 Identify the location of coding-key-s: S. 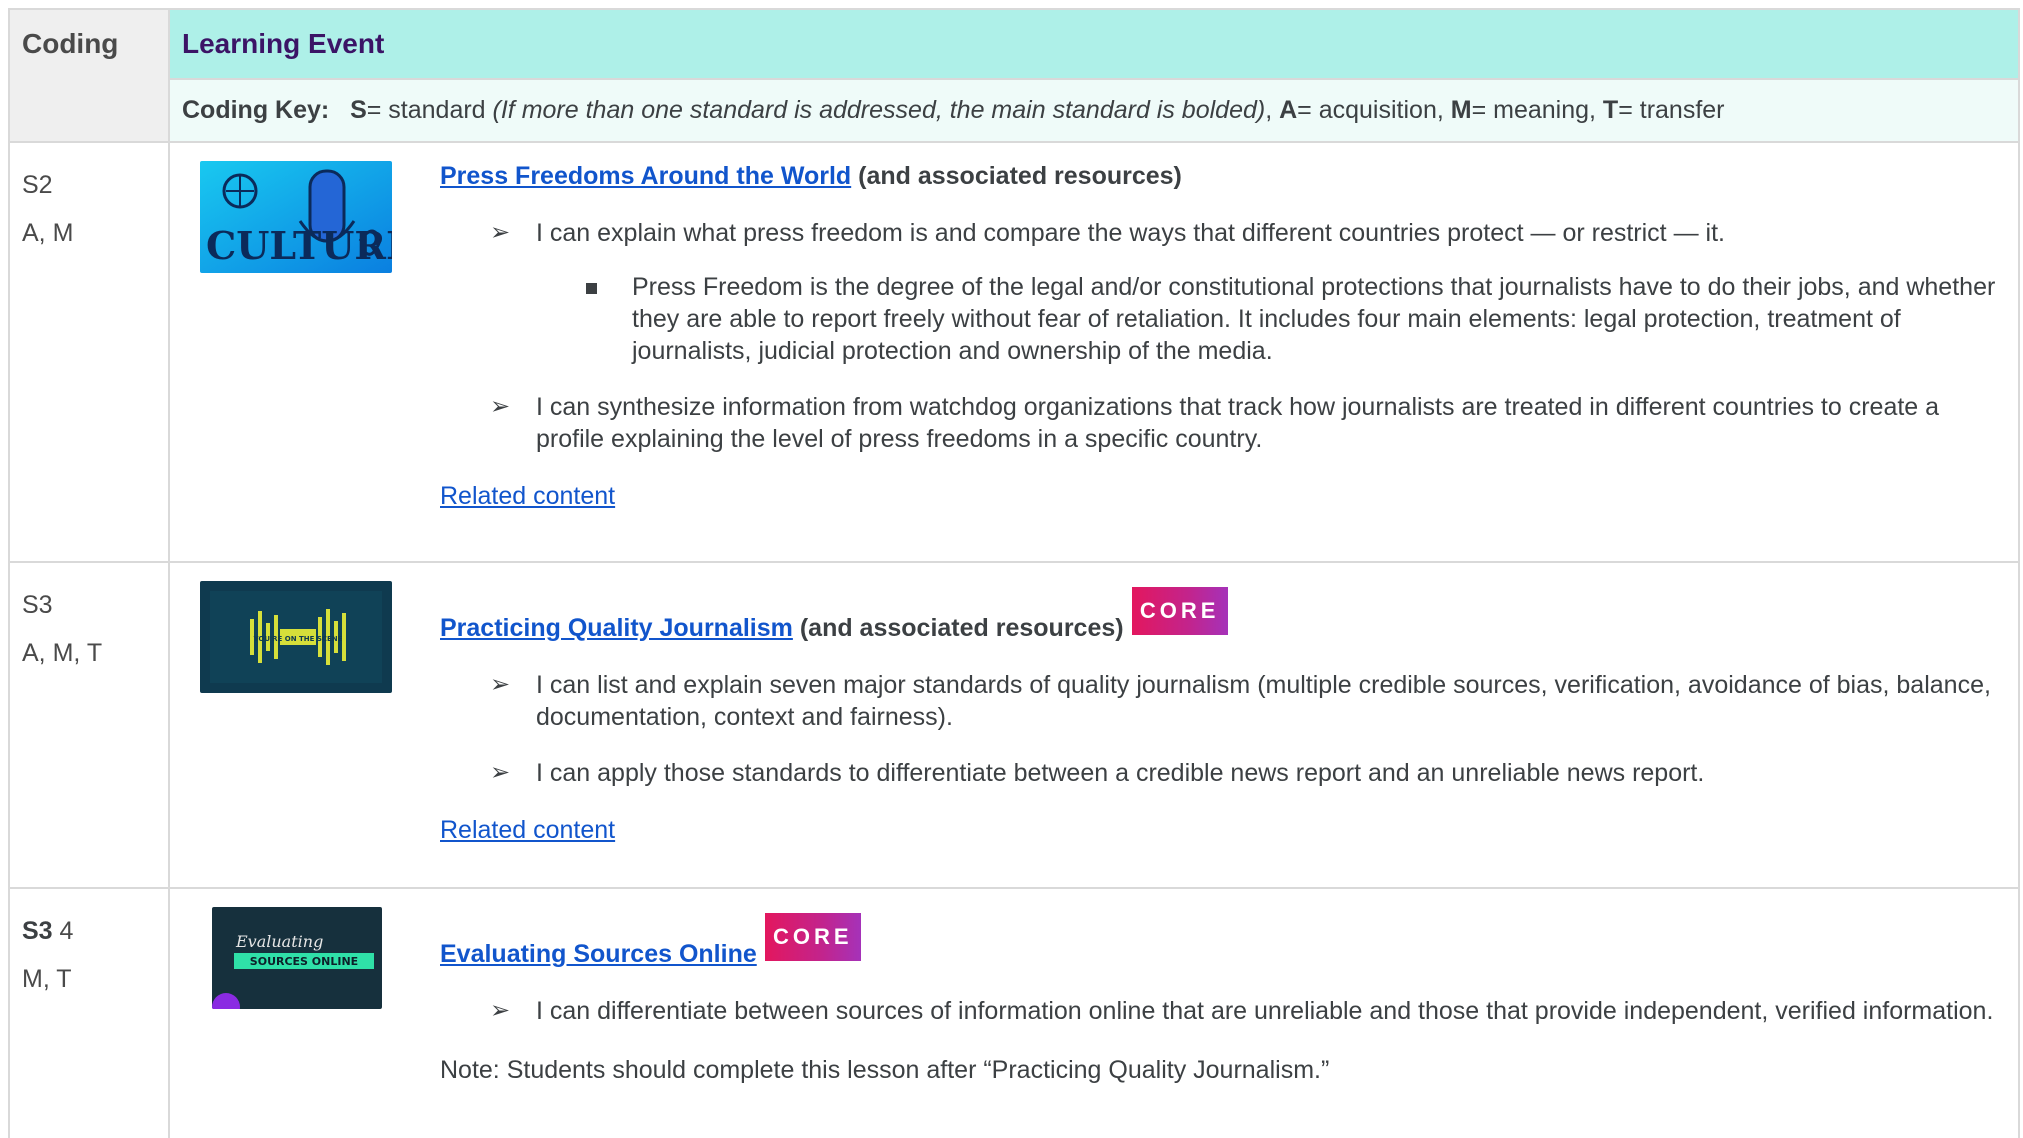
(358, 110).